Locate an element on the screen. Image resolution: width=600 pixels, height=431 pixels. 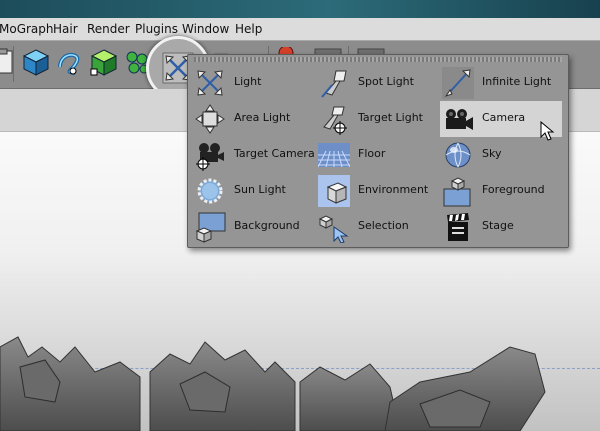
palette-item-light: Light is located at coordinates (253, 83).